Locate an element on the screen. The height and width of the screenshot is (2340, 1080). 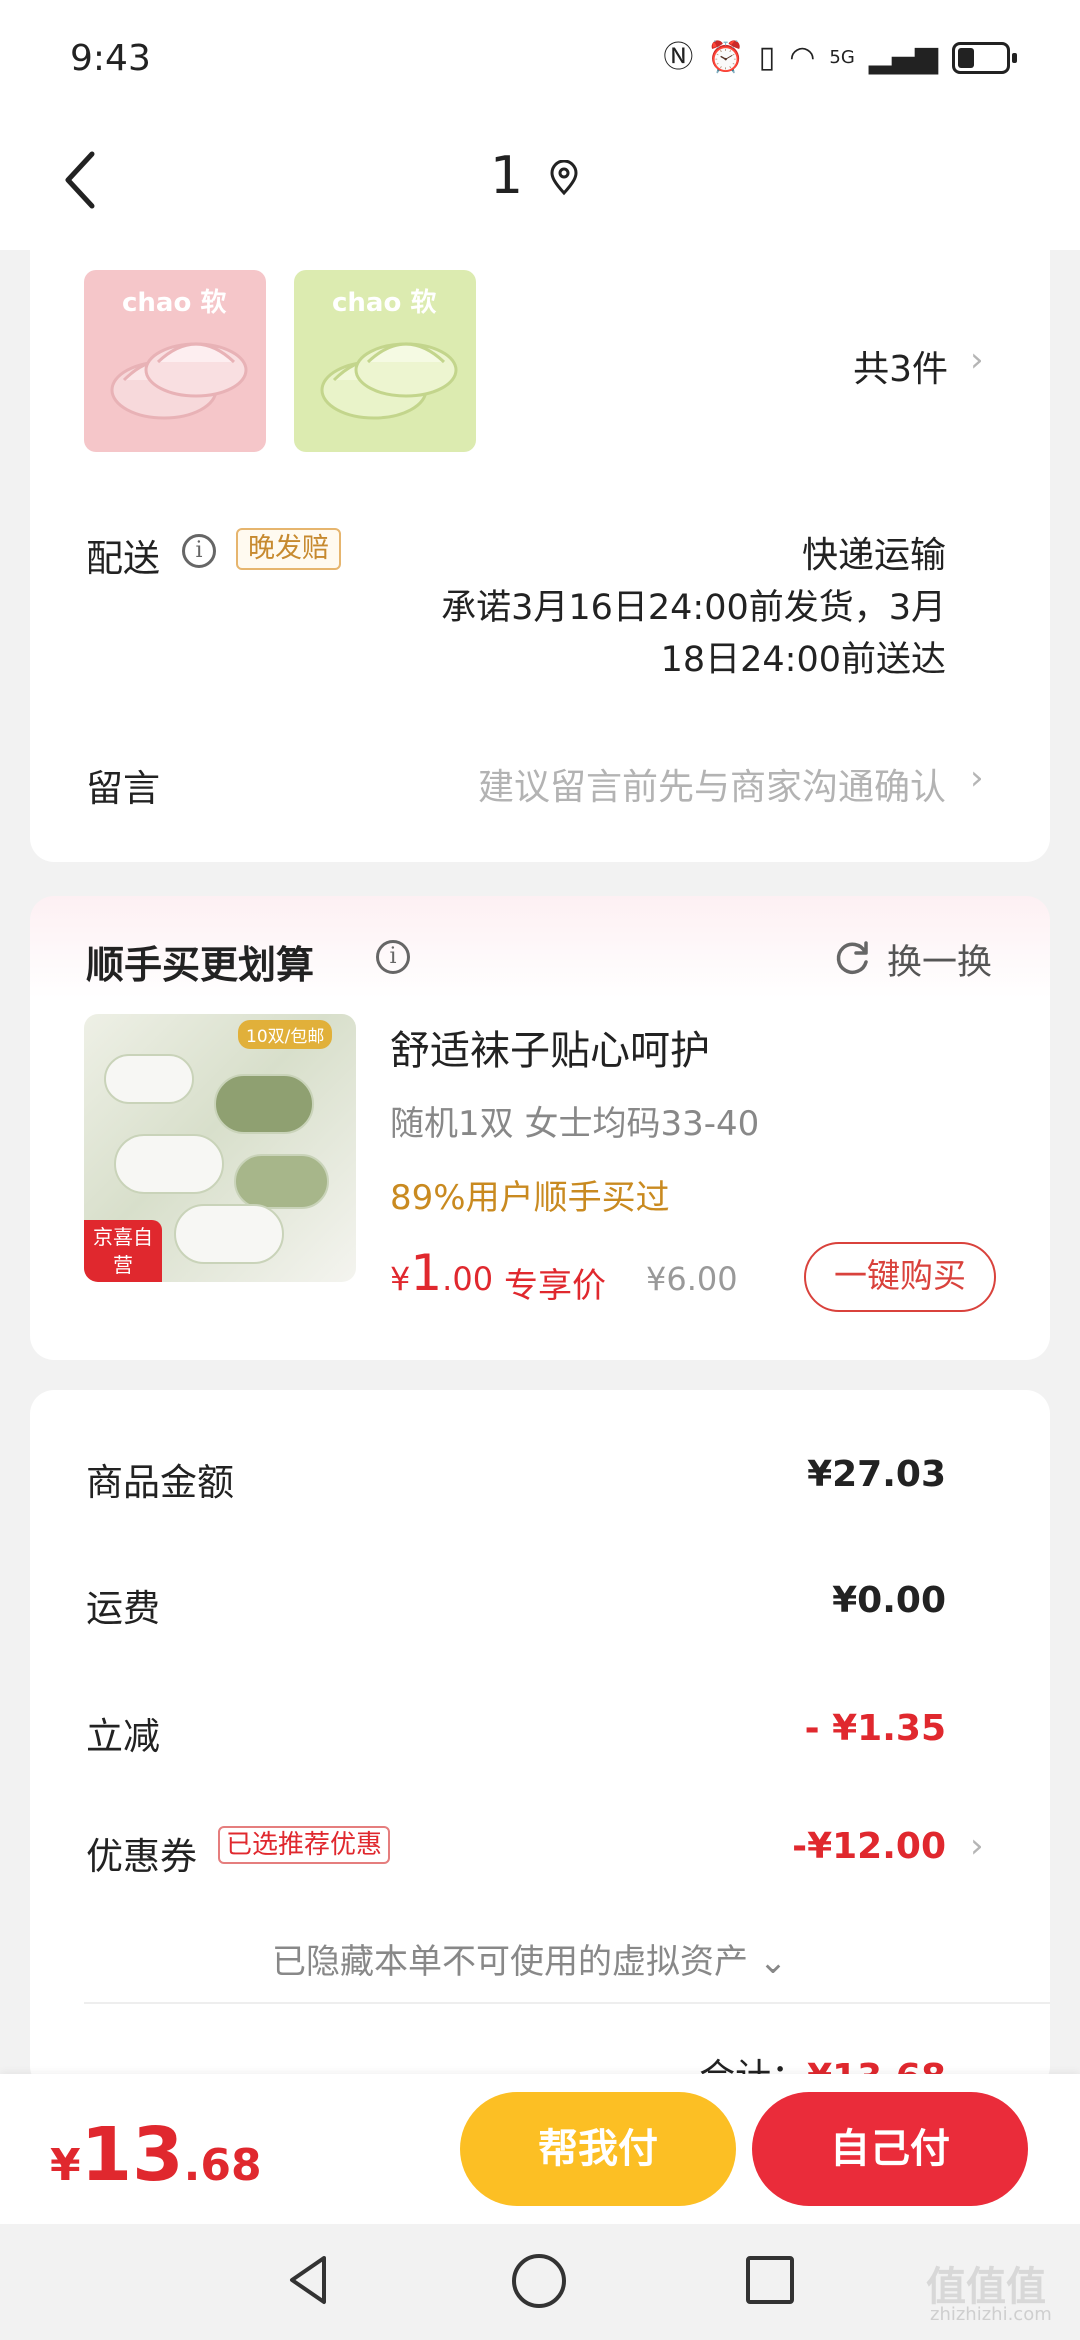
delivery-method: 快递运输 is located at coordinates (874, 552).